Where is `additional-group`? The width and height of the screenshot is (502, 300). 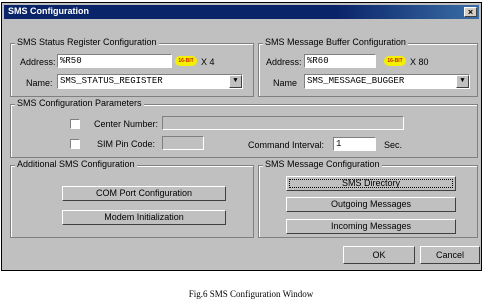
additional-group is located at coordinates (132, 201).